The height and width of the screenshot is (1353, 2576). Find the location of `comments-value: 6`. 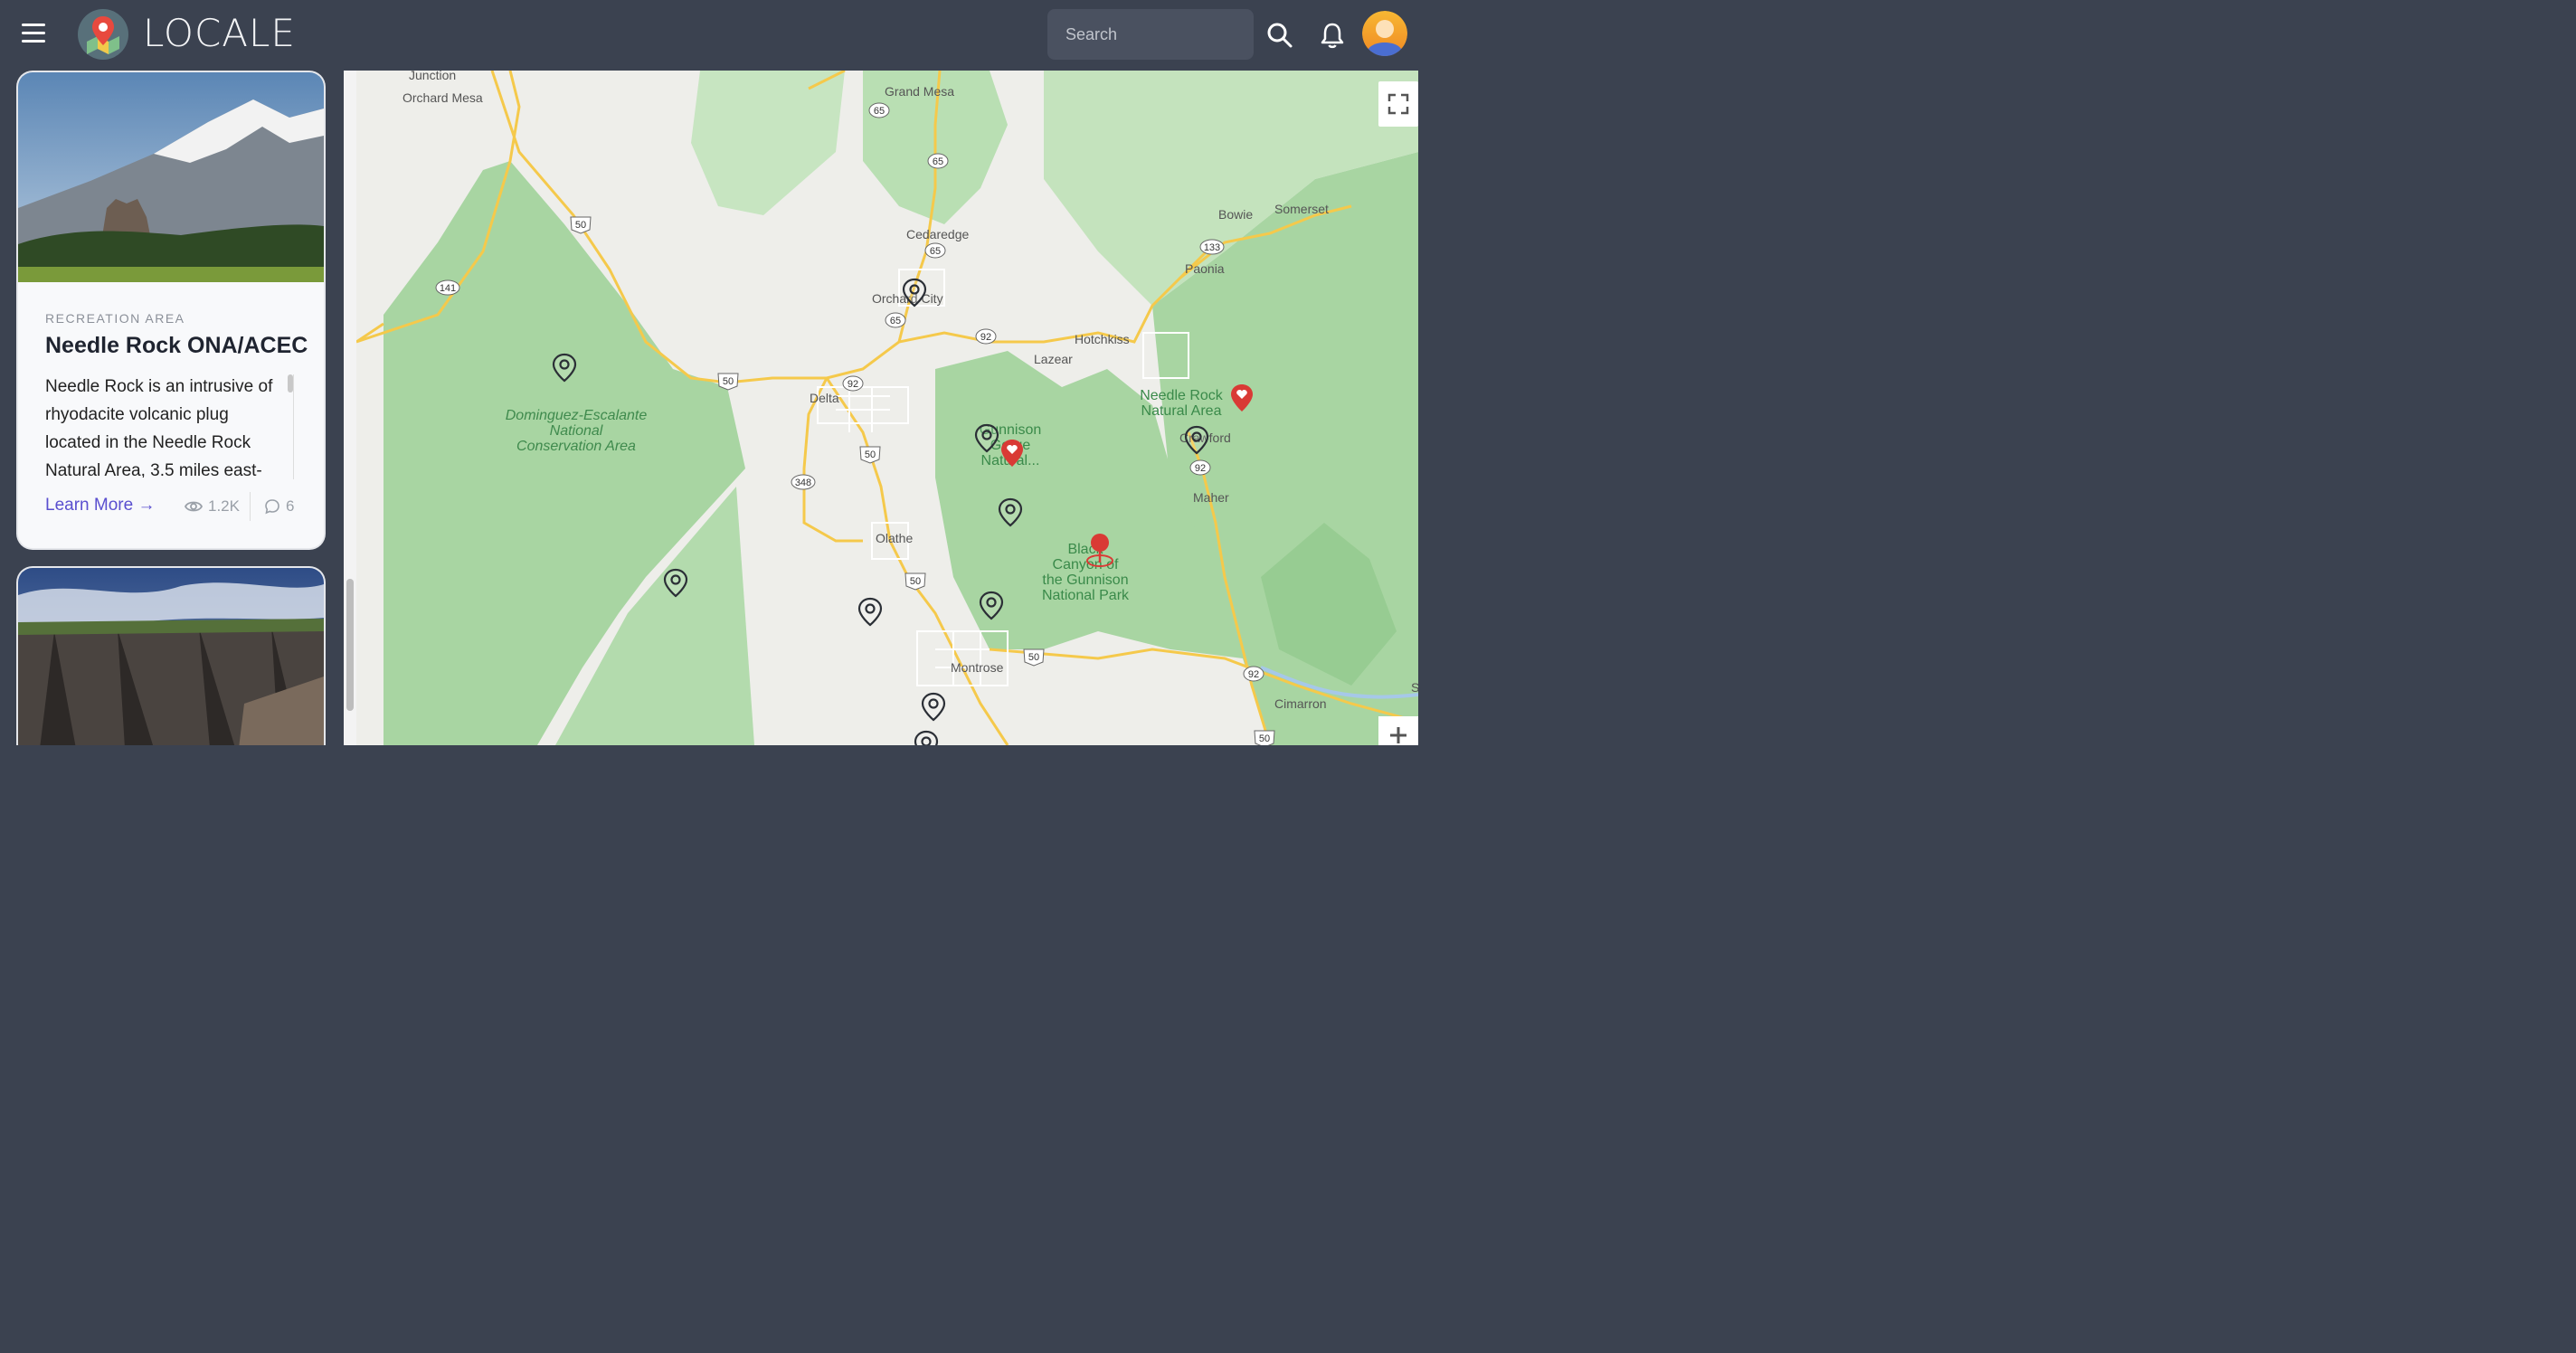

comments-value: 6 is located at coordinates (291, 506).